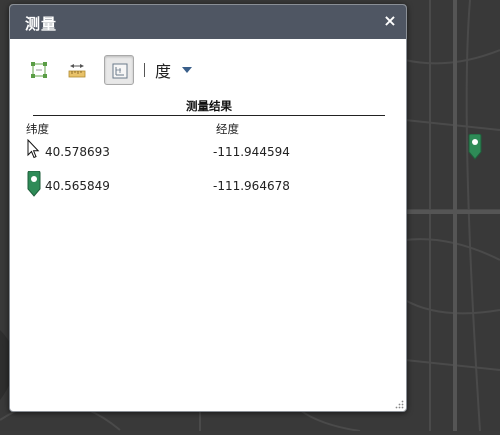  I want to click on result-row-cursor: 40.578693 -111.944594, so click(206, 152).